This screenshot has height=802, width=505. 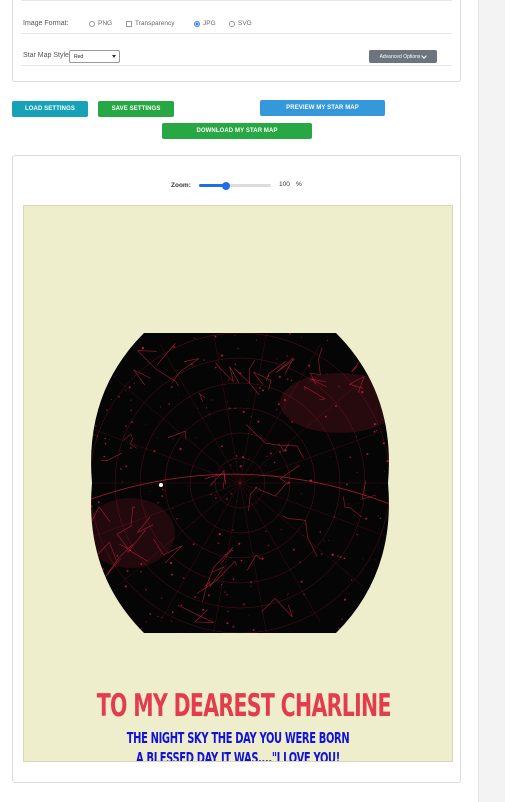 I want to click on radio-button-selected, so click(x=197, y=23).